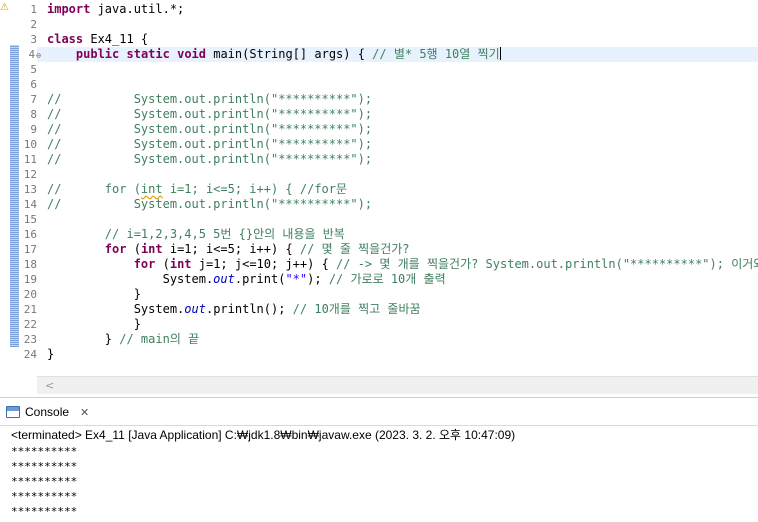 The width and height of the screenshot is (758, 522). I want to click on code-line: // i=1,2,3,4,5 5번 {}안의 내용을 반복, so click(196, 234).